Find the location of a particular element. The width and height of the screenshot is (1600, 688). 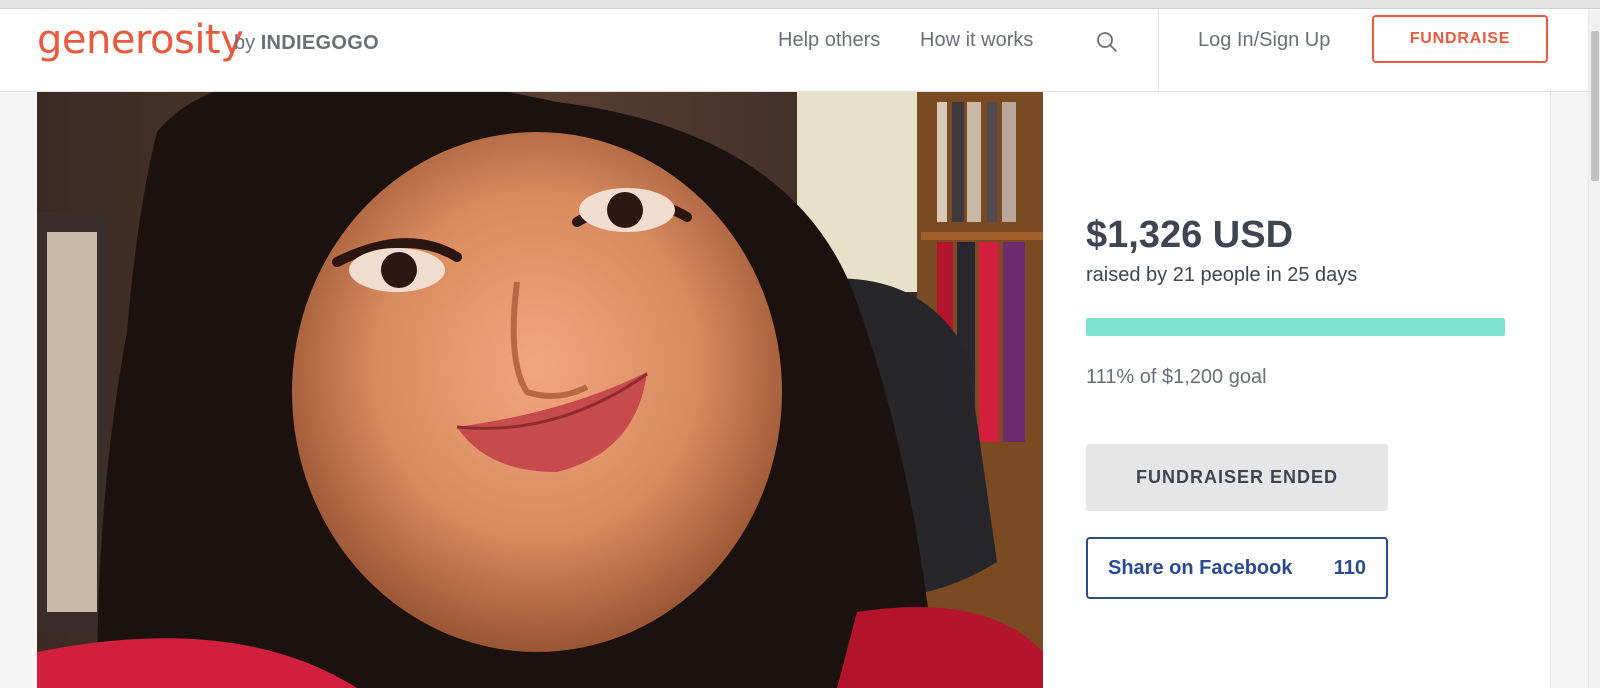

by-indiegogo: by INDIEGOGO is located at coordinates (306, 43).